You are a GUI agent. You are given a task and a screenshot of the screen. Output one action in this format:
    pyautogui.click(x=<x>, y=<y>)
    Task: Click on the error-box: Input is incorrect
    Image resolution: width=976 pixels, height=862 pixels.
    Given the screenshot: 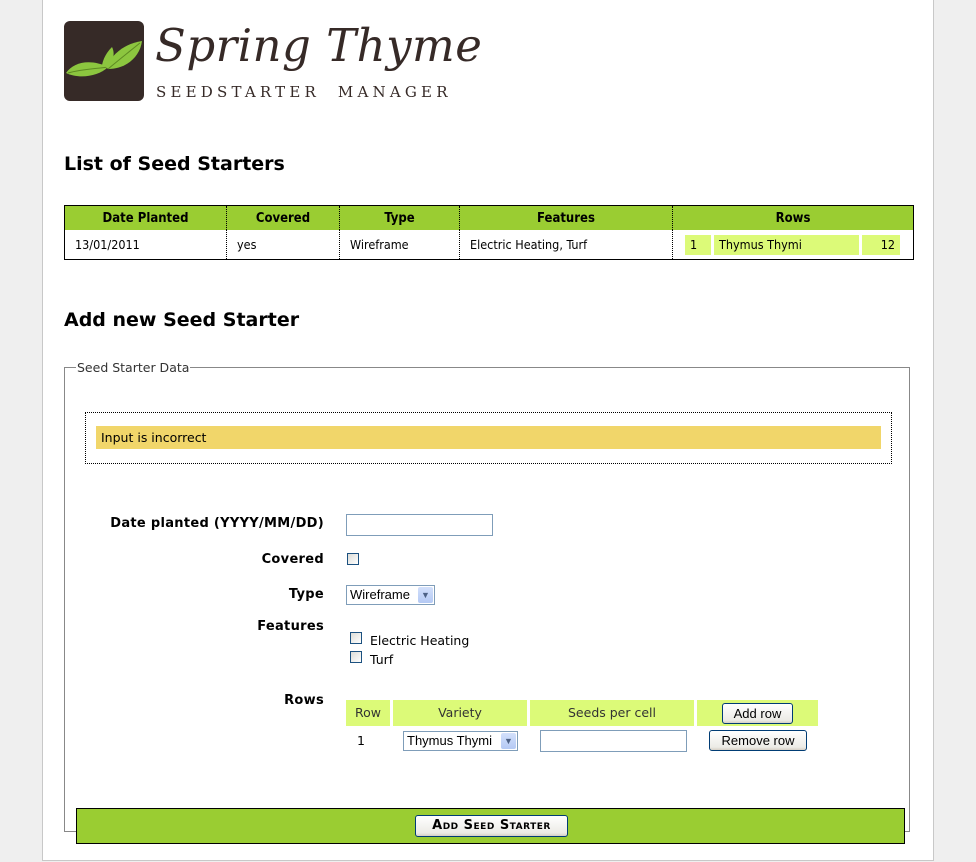 What is the action you would take?
    pyautogui.click(x=488, y=438)
    